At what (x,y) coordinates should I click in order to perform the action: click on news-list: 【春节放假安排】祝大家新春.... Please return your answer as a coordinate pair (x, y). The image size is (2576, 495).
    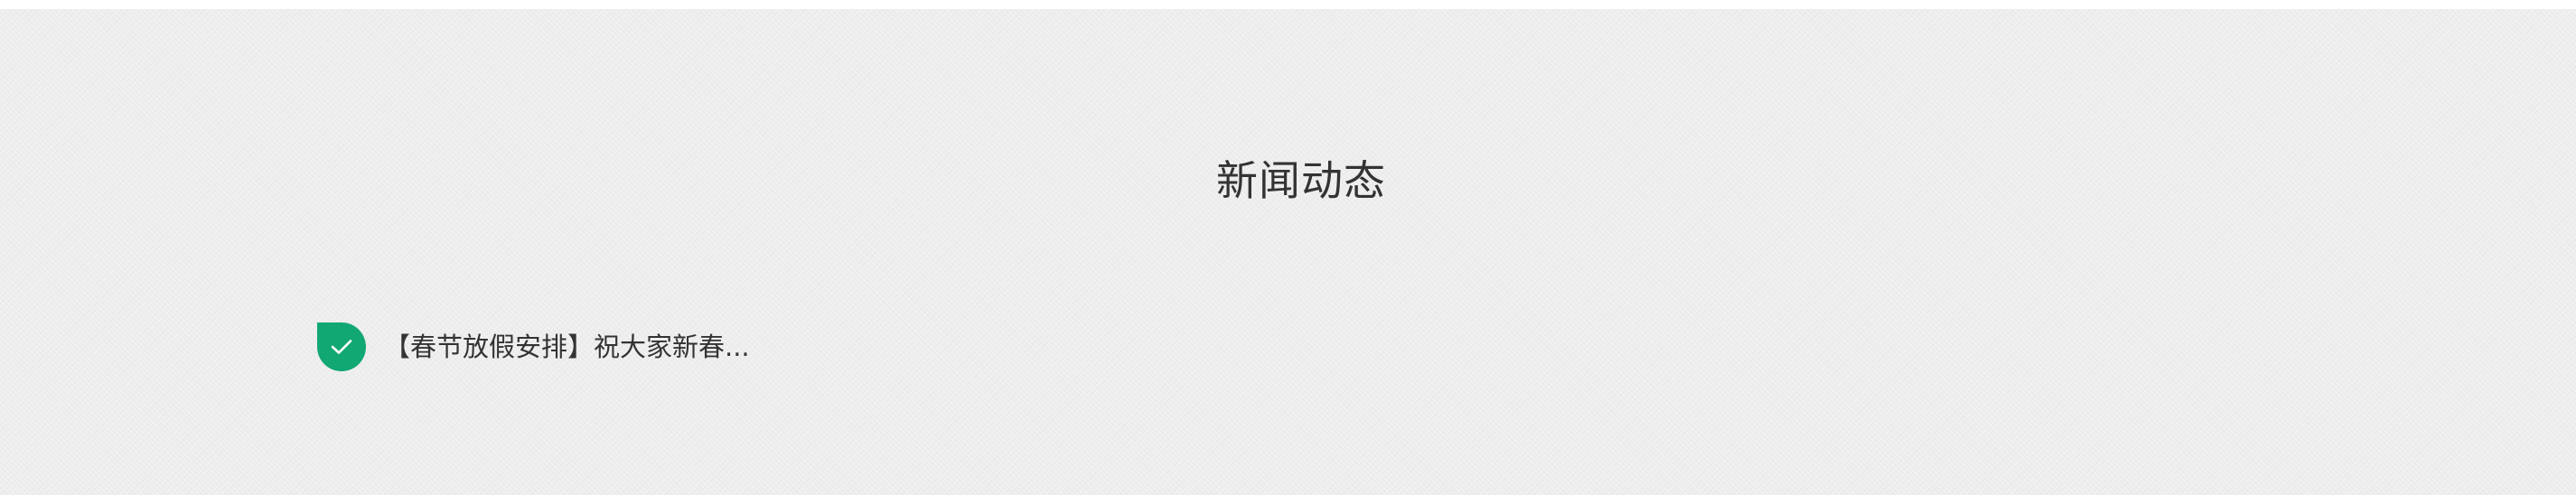
    Looking at the image, I should click on (533, 347).